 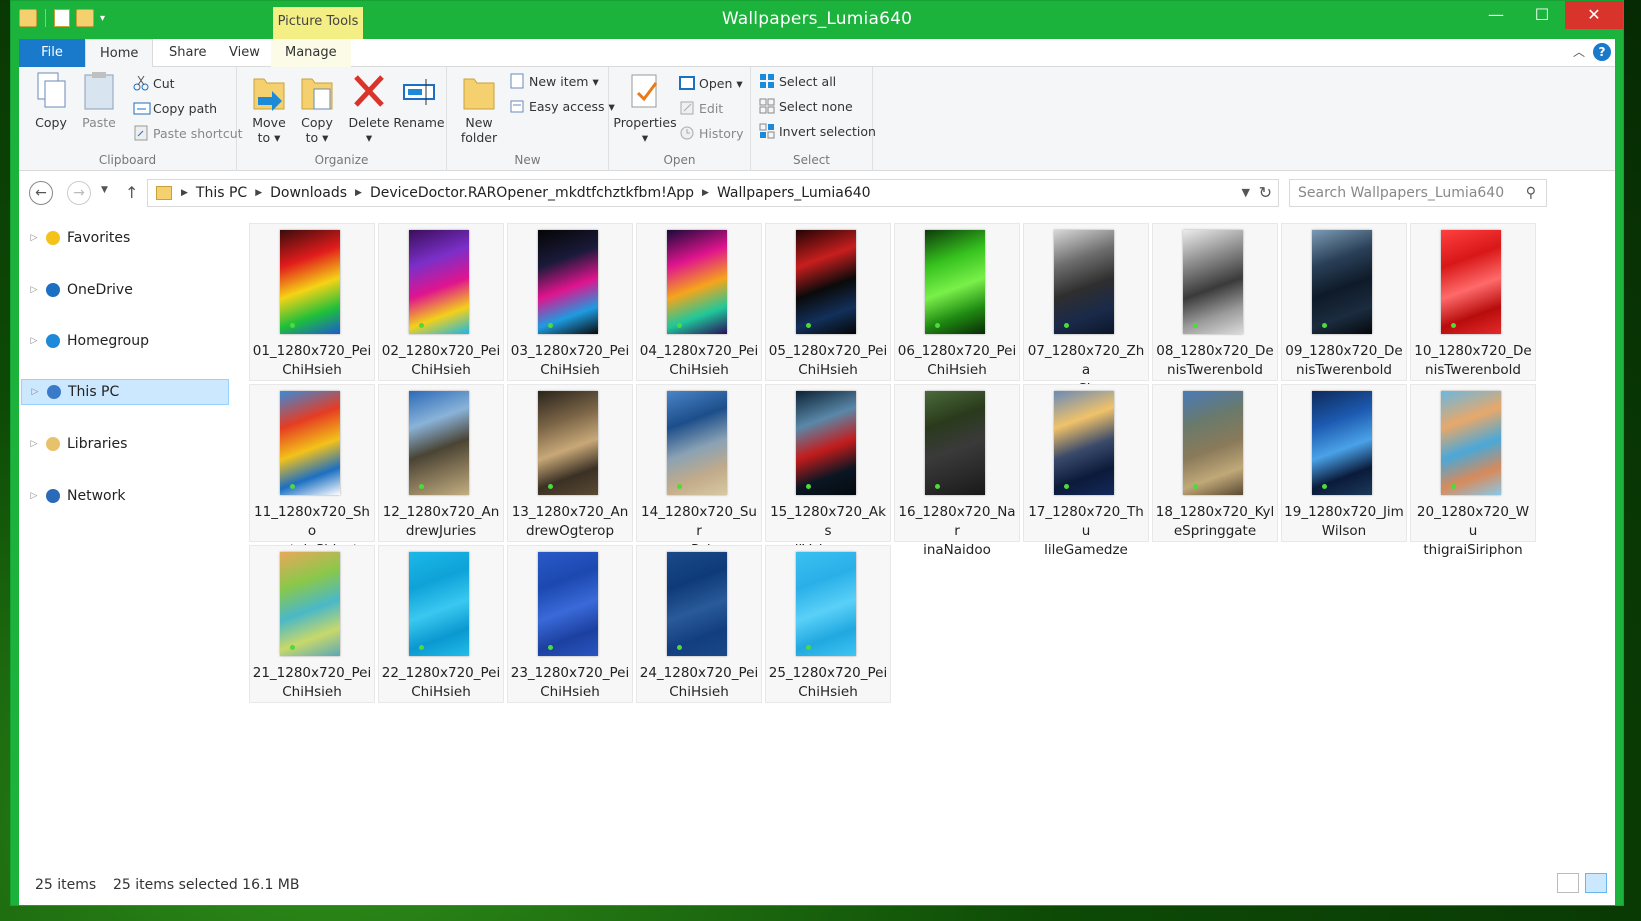 I want to click on file-name: 03_1280x720_Pei ChiHsieh, so click(x=570, y=361).